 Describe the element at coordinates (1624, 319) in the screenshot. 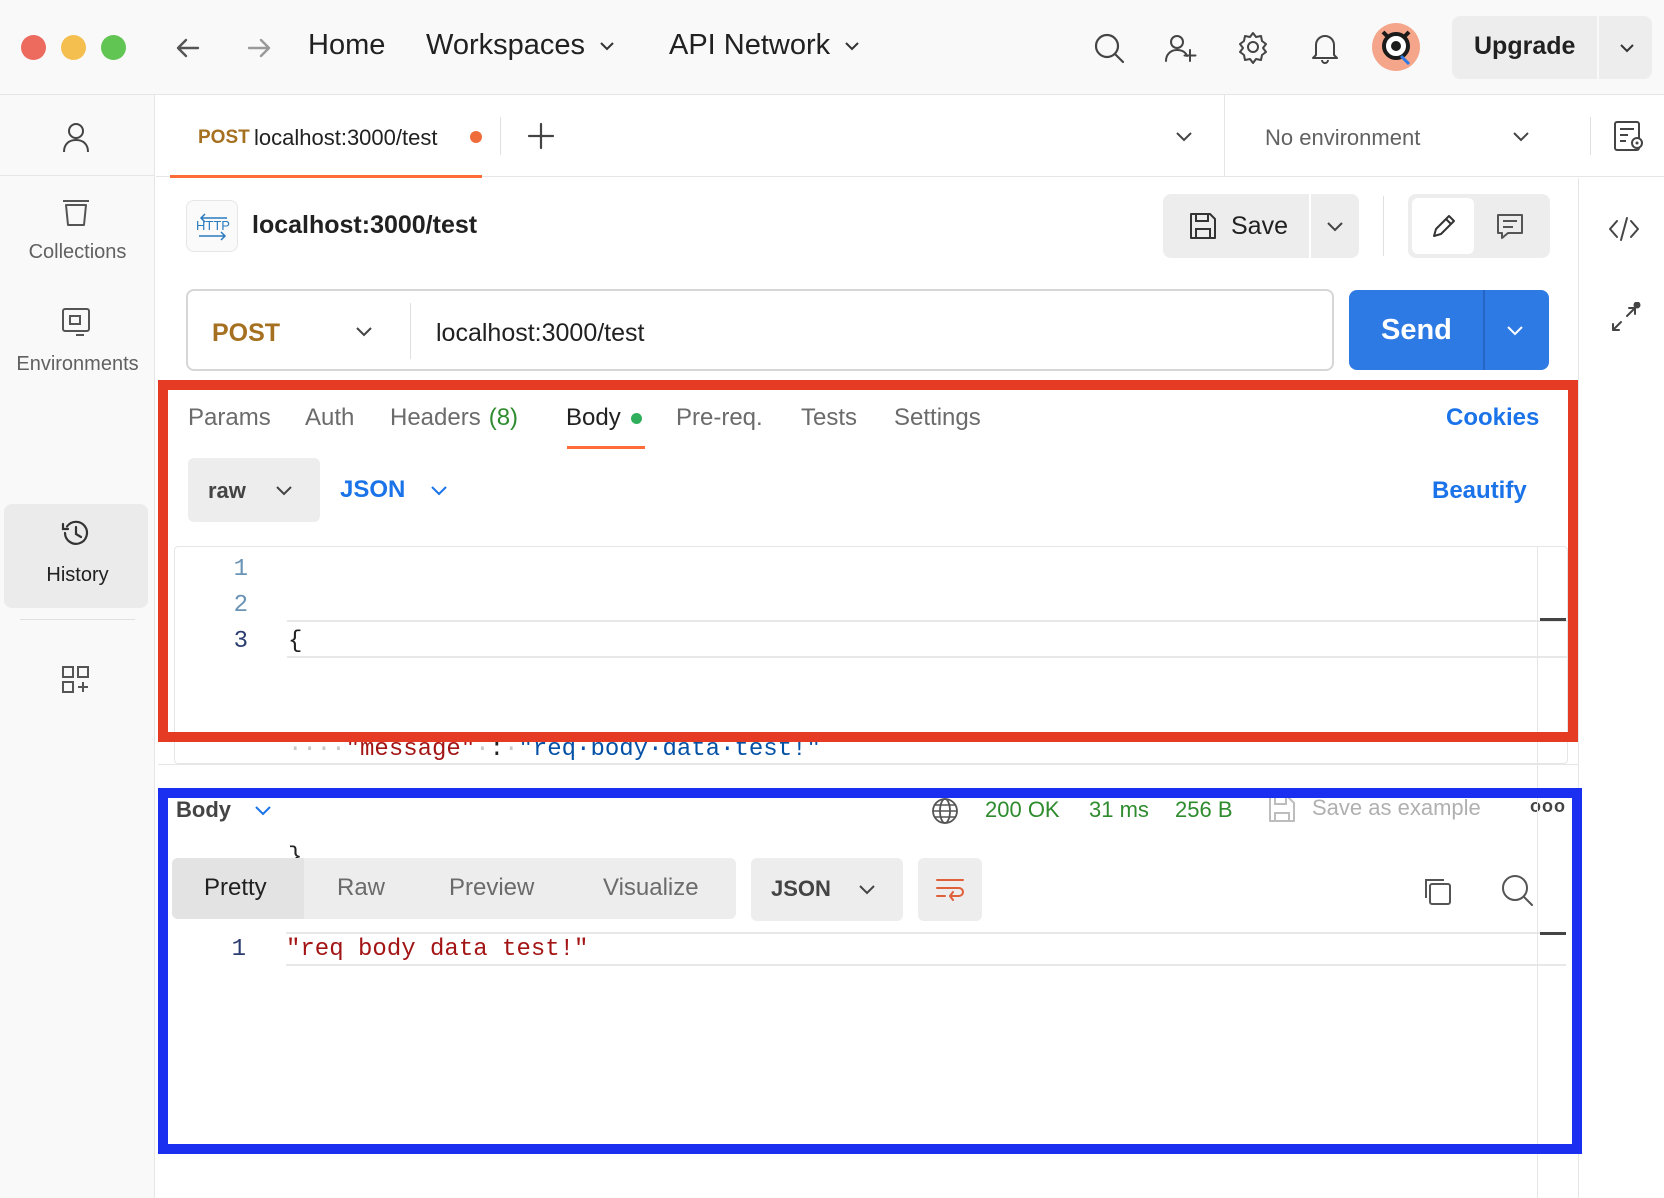

I see `expand-icon` at that location.